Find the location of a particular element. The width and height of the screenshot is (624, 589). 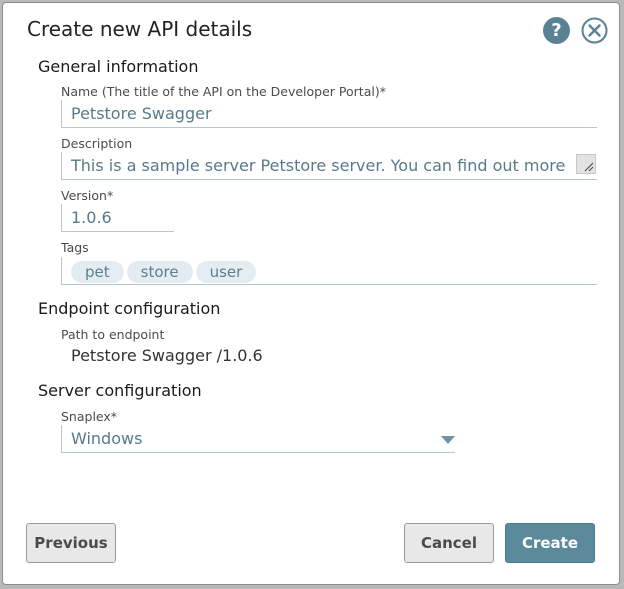

path-to-endpoint-value: Petstore Swagger /1.0.6 is located at coordinates (167, 355).